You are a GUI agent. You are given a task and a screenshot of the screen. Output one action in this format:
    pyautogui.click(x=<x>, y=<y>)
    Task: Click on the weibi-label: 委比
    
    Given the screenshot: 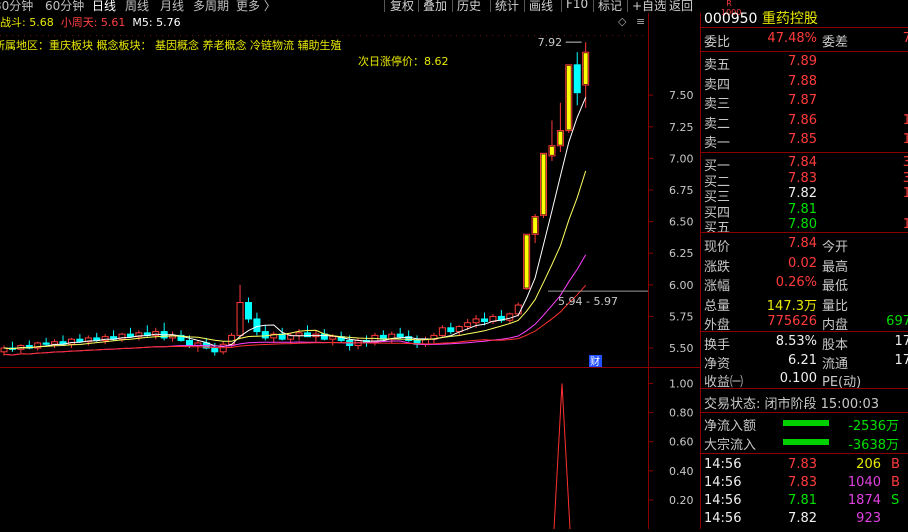 What is the action you would take?
    pyautogui.click(x=717, y=42)
    